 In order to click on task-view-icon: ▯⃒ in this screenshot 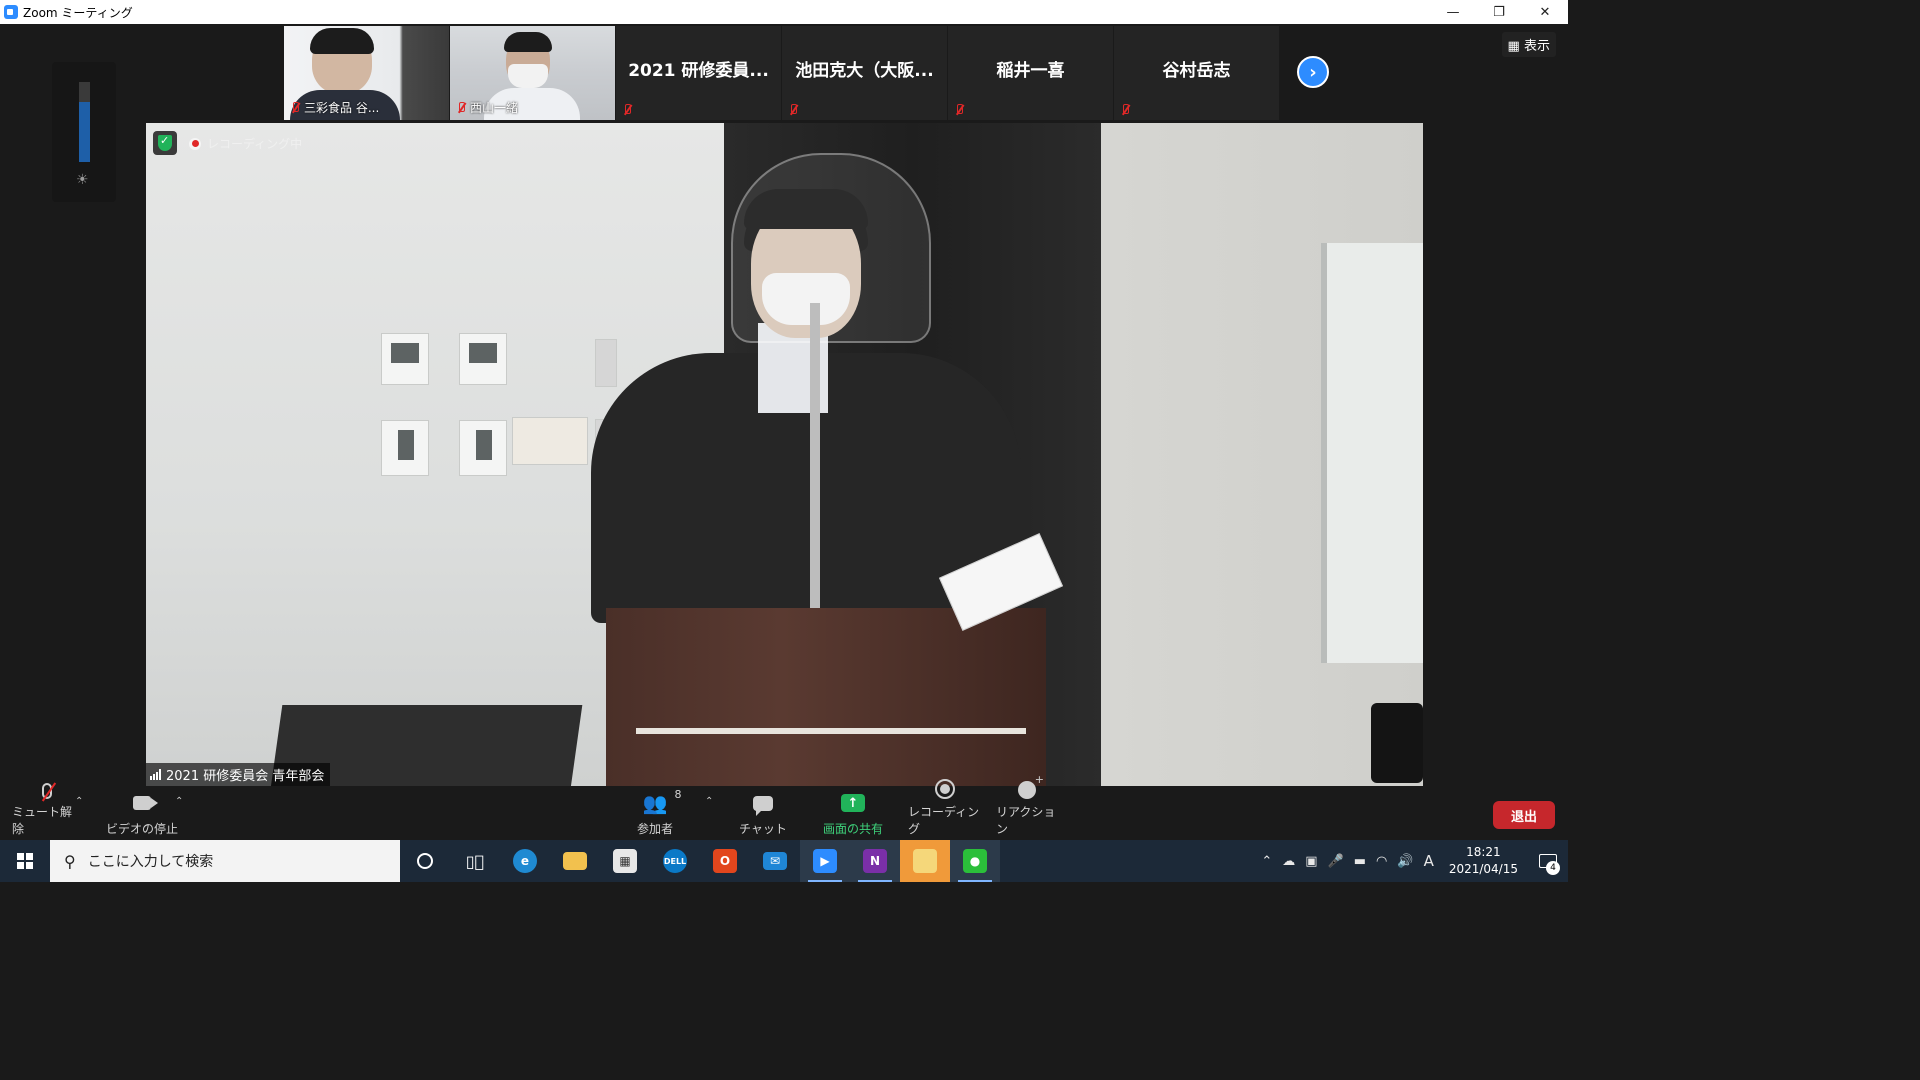, I will do `click(475, 861)`.